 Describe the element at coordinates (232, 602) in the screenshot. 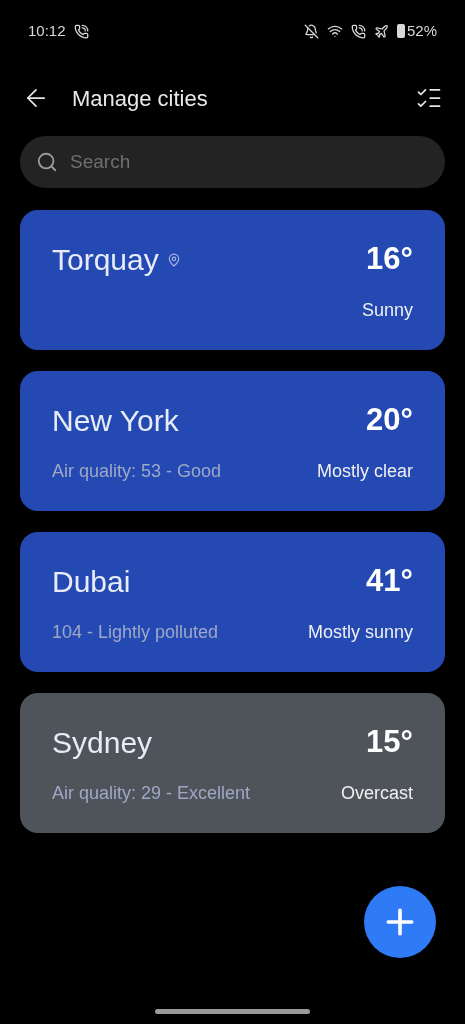

I see `city-card: Dubai 41° 104 - Lightly polluted Mostly sunny` at that location.